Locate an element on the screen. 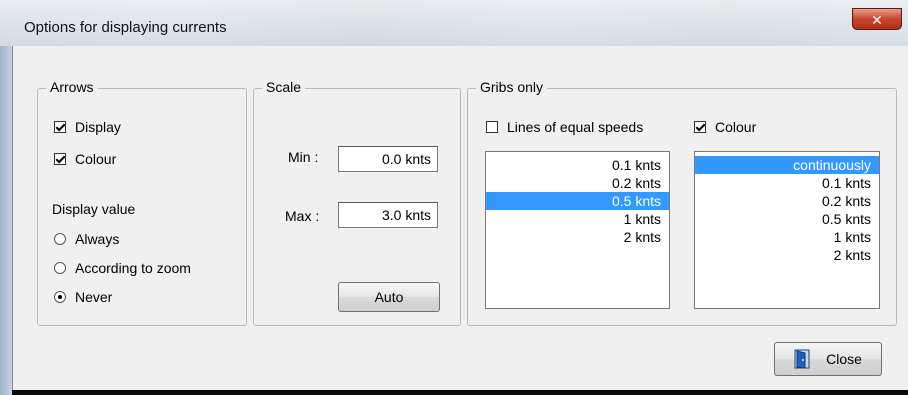 This screenshot has height=395, width=908. gribs-colour-label: Colour is located at coordinates (736, 127).